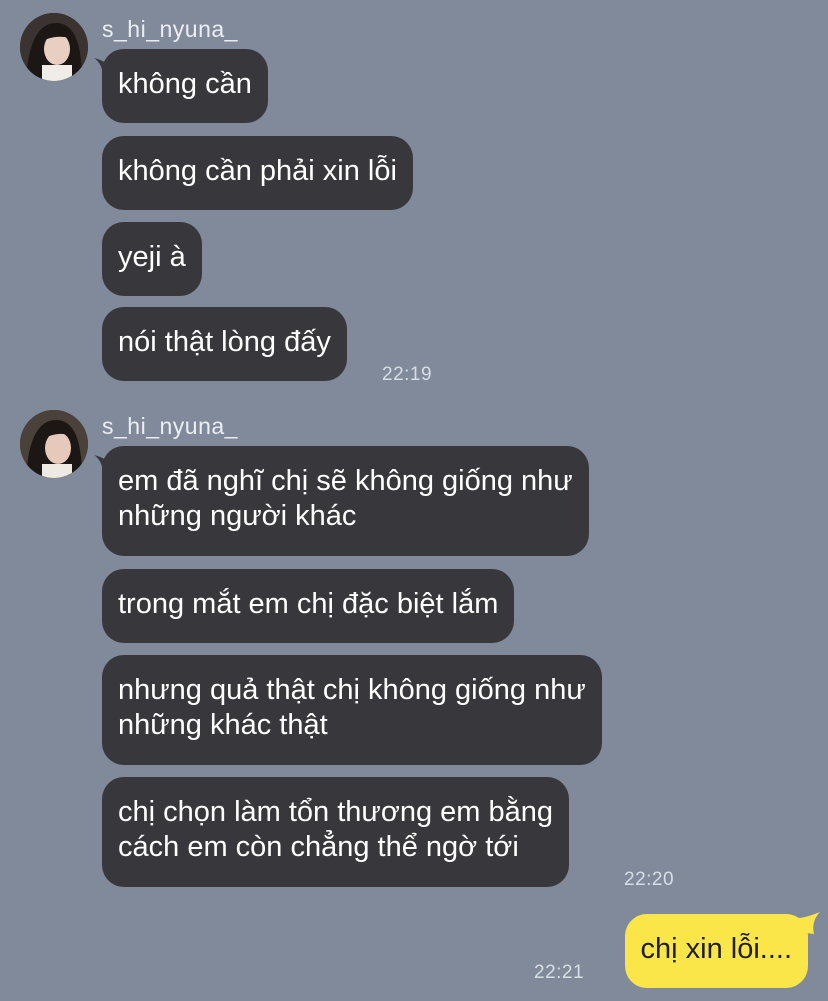 This screenshot has height=1001, width=828. I want to click on message-text: không cần, so click(185, 84).